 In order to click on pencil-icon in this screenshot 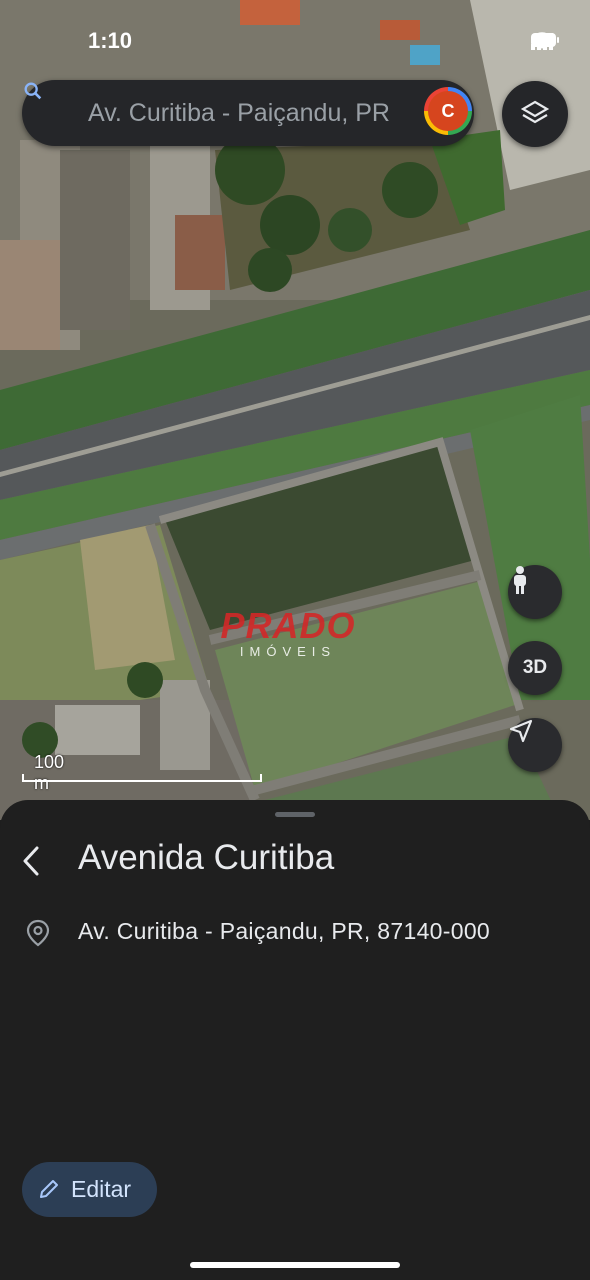, I will do `click(49, 1189)`.